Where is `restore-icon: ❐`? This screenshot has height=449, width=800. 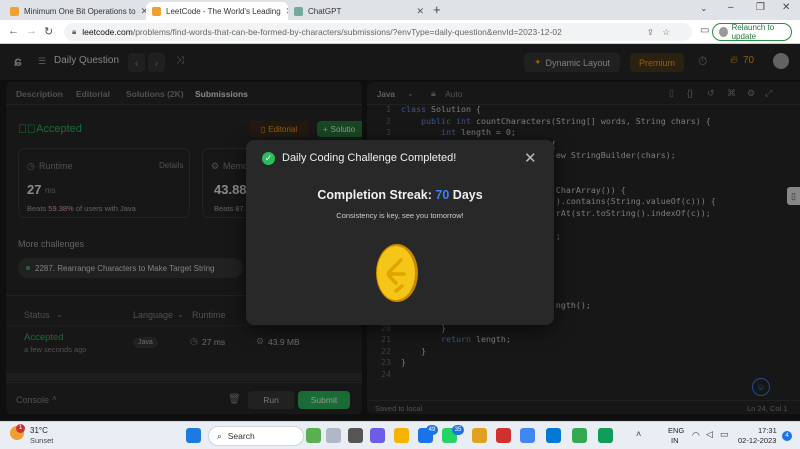
restore-icon: ❐ is located at coordinates (760, 7).